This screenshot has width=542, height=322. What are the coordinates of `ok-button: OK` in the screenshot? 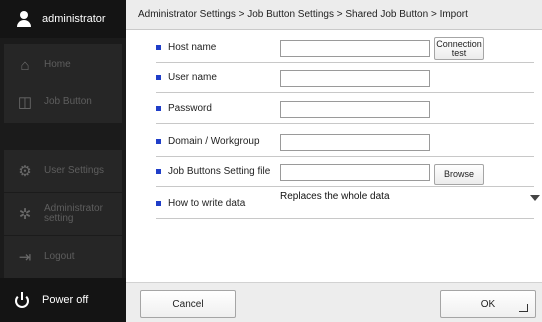 It's located at (488, 304).